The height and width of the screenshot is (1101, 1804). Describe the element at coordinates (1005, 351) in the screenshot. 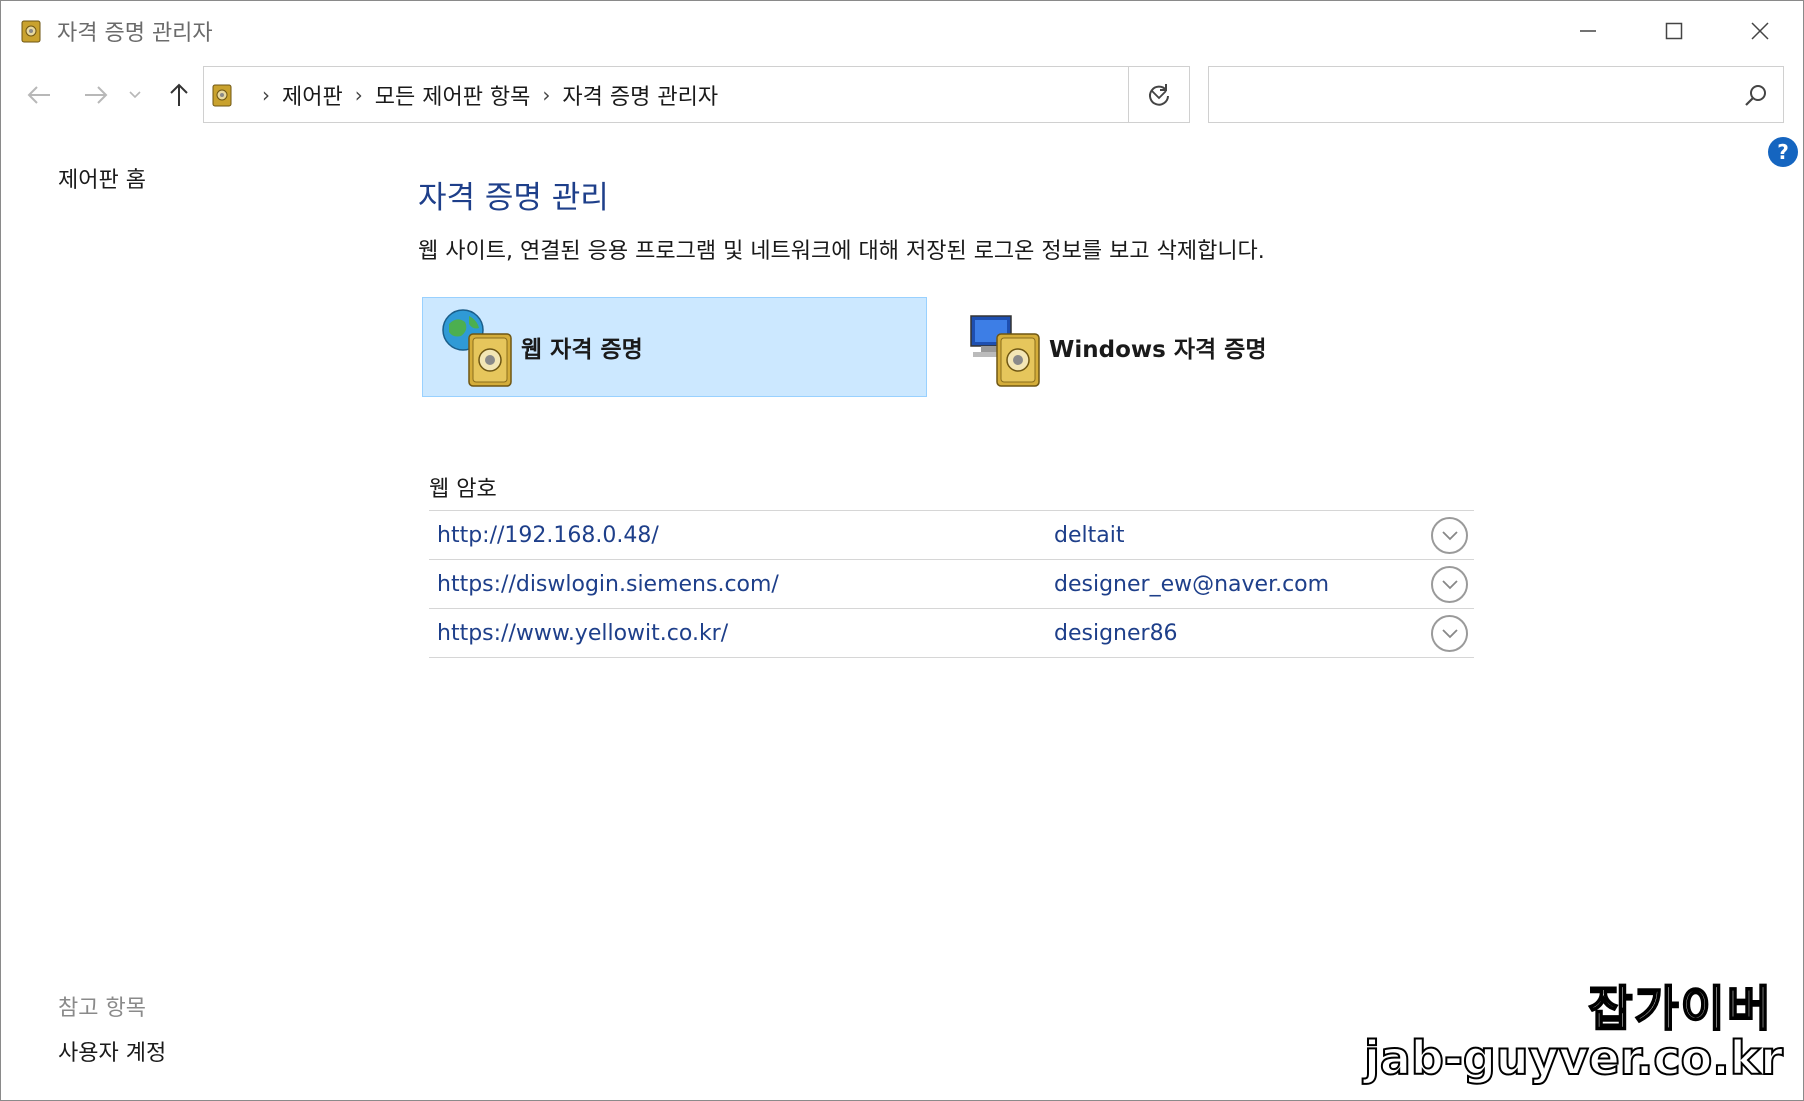

I see `computer-vault-icon` at that location.